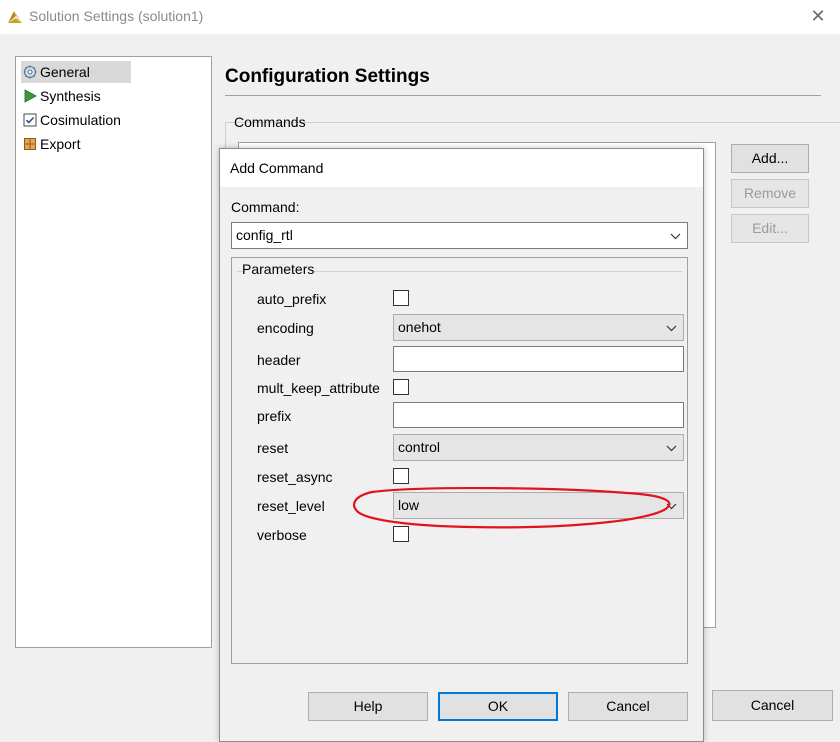 This screenshot has width=840, height=742. I want to click on play-triangle-icon, so click(30, 96).